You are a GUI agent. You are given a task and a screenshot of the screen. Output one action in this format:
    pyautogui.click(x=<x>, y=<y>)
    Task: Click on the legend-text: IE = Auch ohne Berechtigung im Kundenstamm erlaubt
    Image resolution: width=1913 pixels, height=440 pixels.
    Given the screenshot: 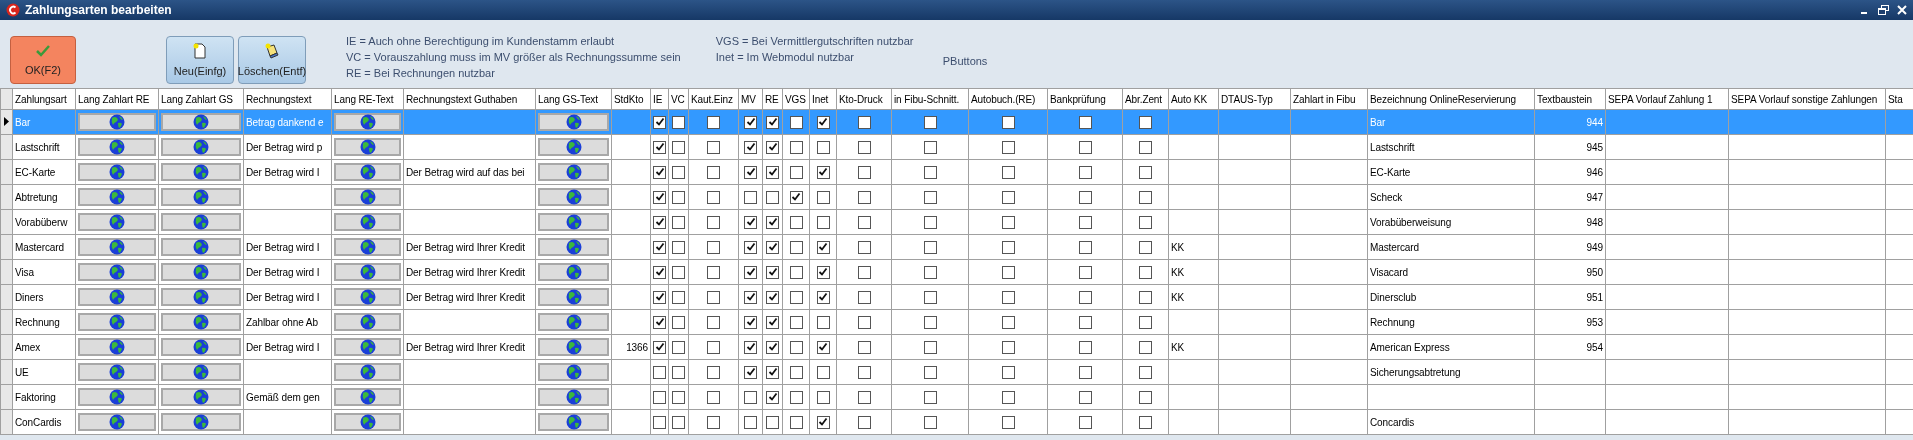 What is the action you would take?
    pyautogui.click(x=481, y=41)
    